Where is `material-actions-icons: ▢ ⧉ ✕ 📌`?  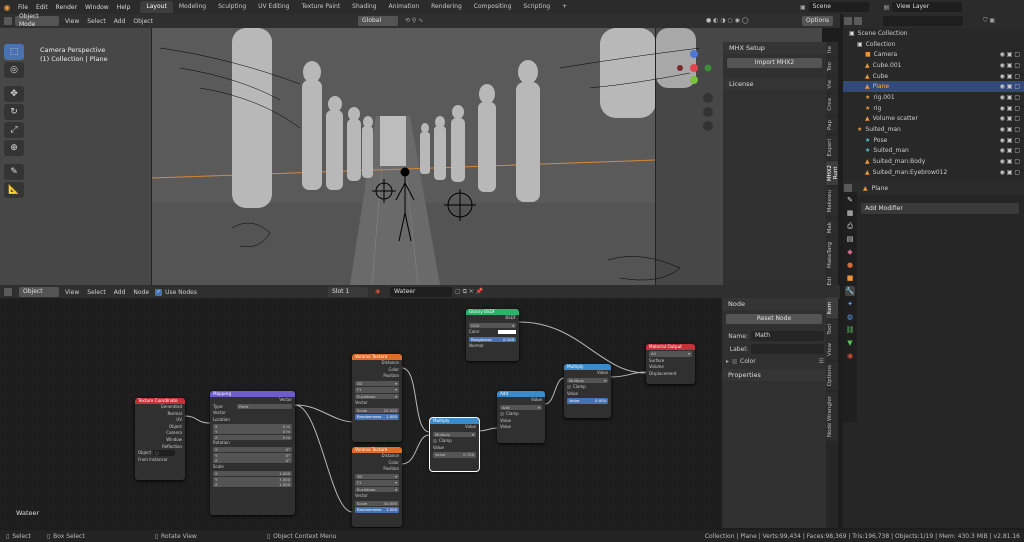 material-actions-icons: ▢ ⧉ ✕ 📌 is located at coordinates (469, 292).